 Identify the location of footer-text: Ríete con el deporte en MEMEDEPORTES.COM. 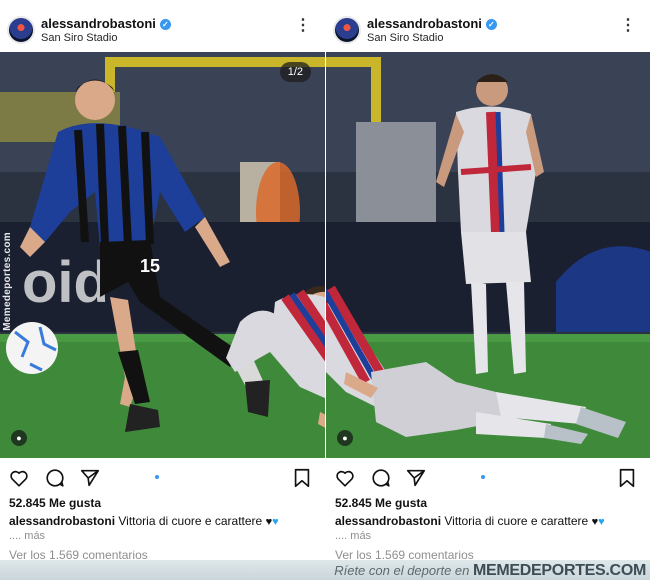
(490, 571).